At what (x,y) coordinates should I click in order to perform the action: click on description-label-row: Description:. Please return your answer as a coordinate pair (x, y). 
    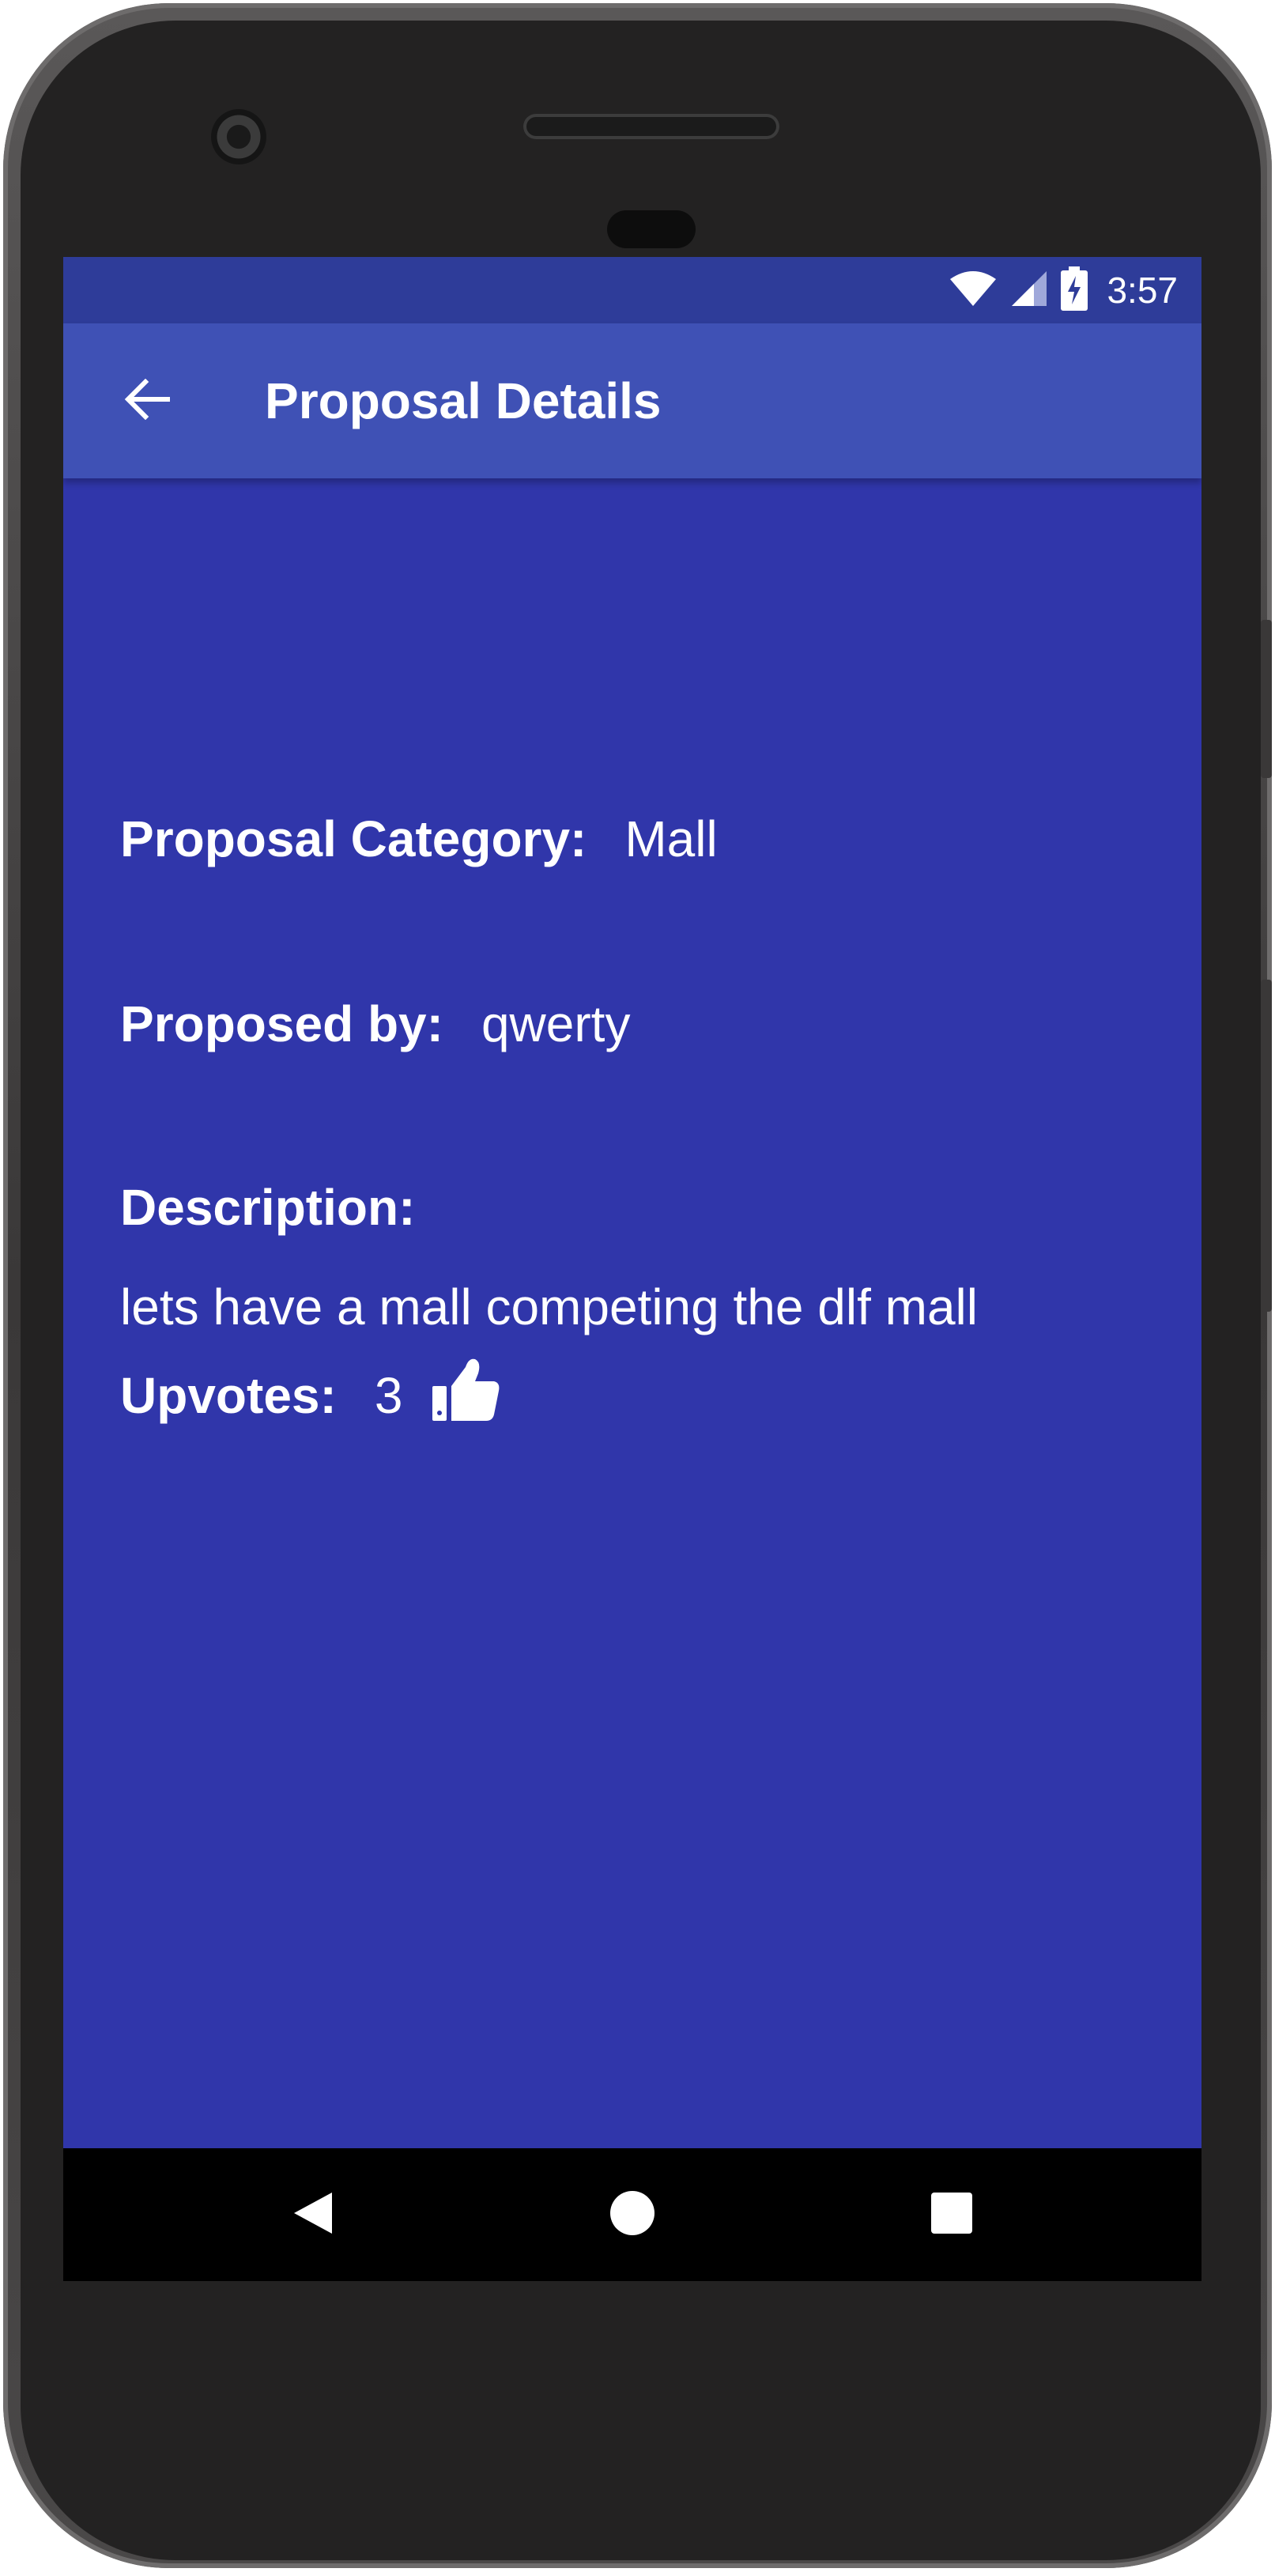
    Looking at the image, I should click on (268, 1207).